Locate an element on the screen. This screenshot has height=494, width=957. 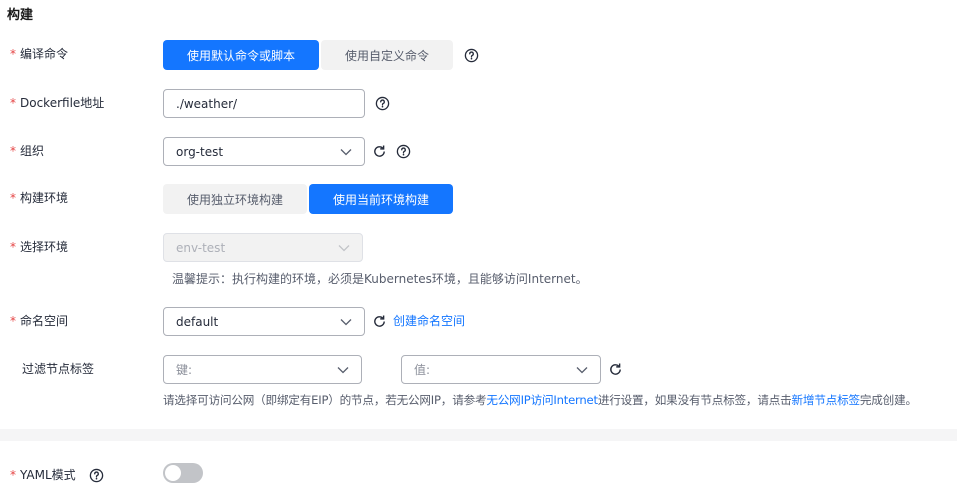
independent-env-button: 使用独立环境构建 is located at coordinates (235, 199).